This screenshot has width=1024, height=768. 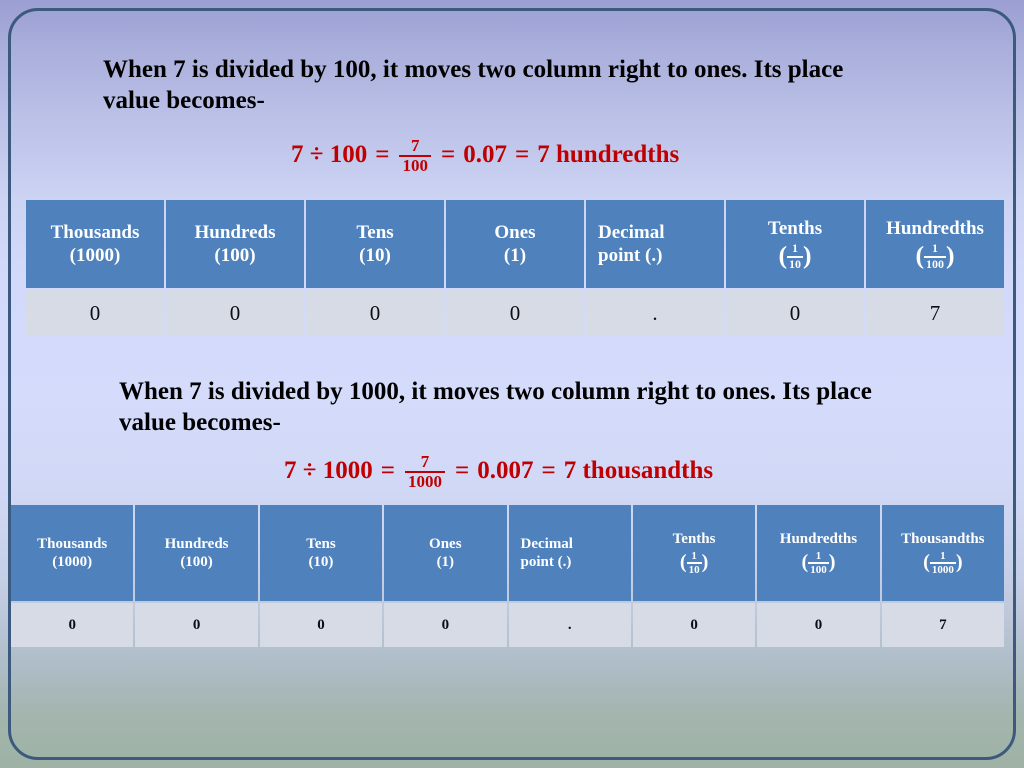 I want to click on table-value-row: 0 0 0 0 . 0 0 7, so click(x=507, y=625).